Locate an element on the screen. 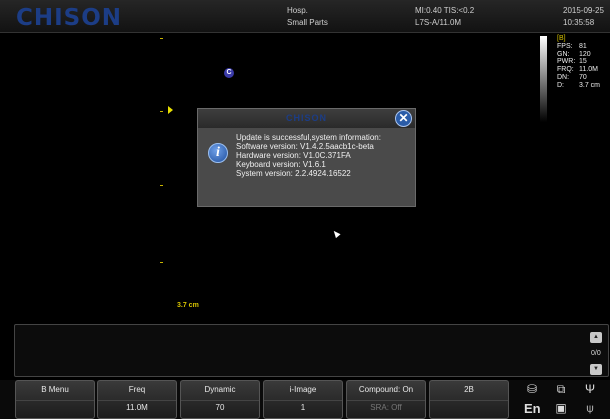 Image resolution: width=610 pixels, height=419 pixels. param-row: GN: 120 is located at coordinates (574, 54).